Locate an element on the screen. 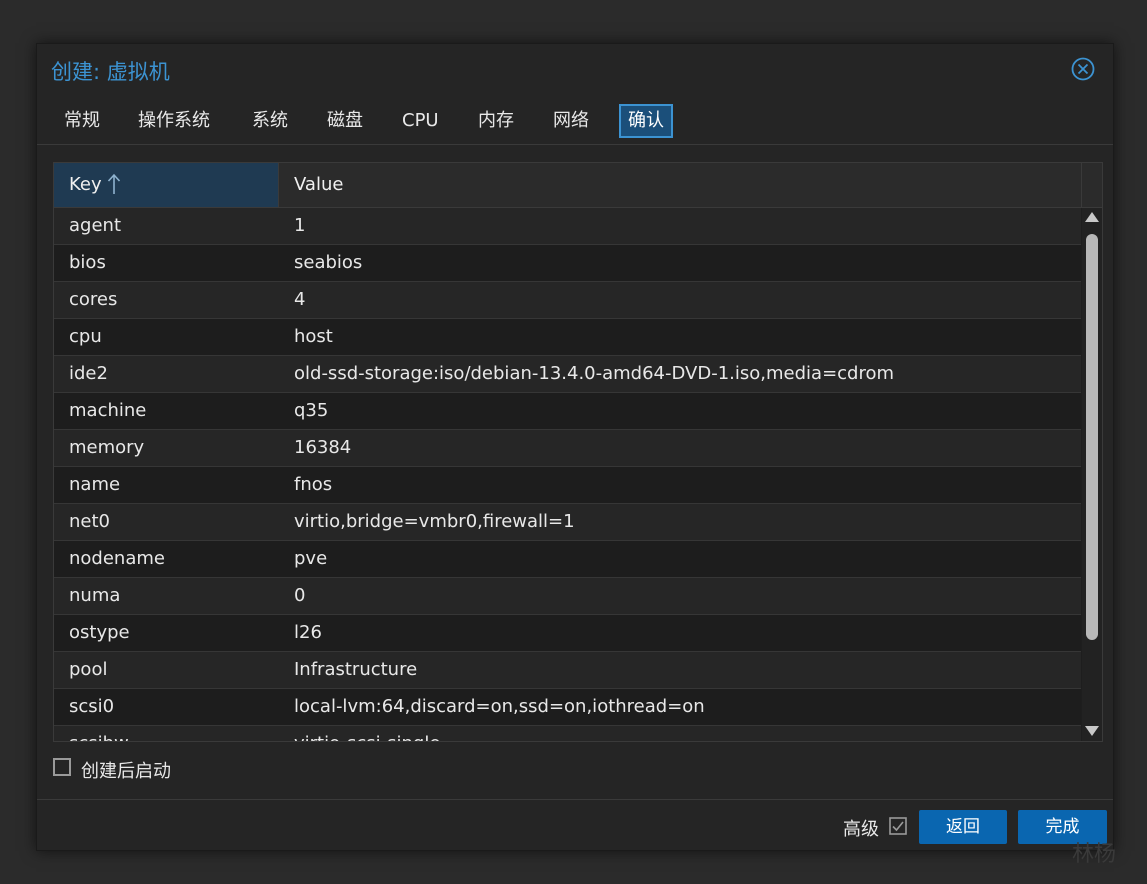  row-key: nodename is located at coordinates (117, 558).